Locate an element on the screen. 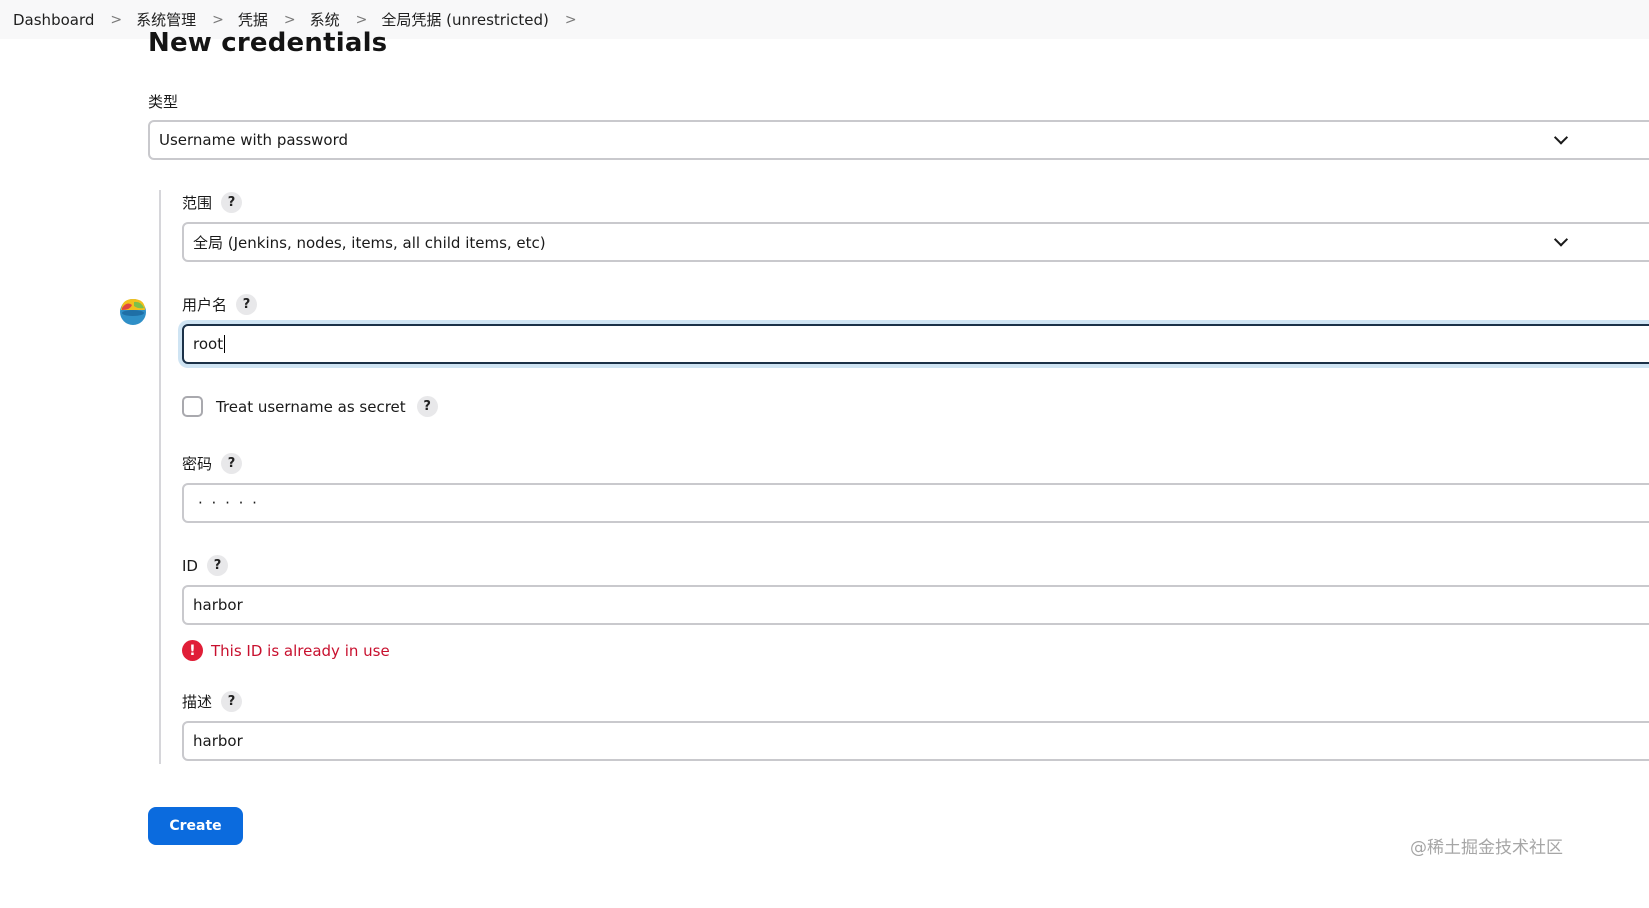  kind-label-text: 类型 is located at coordinates (163, 102).